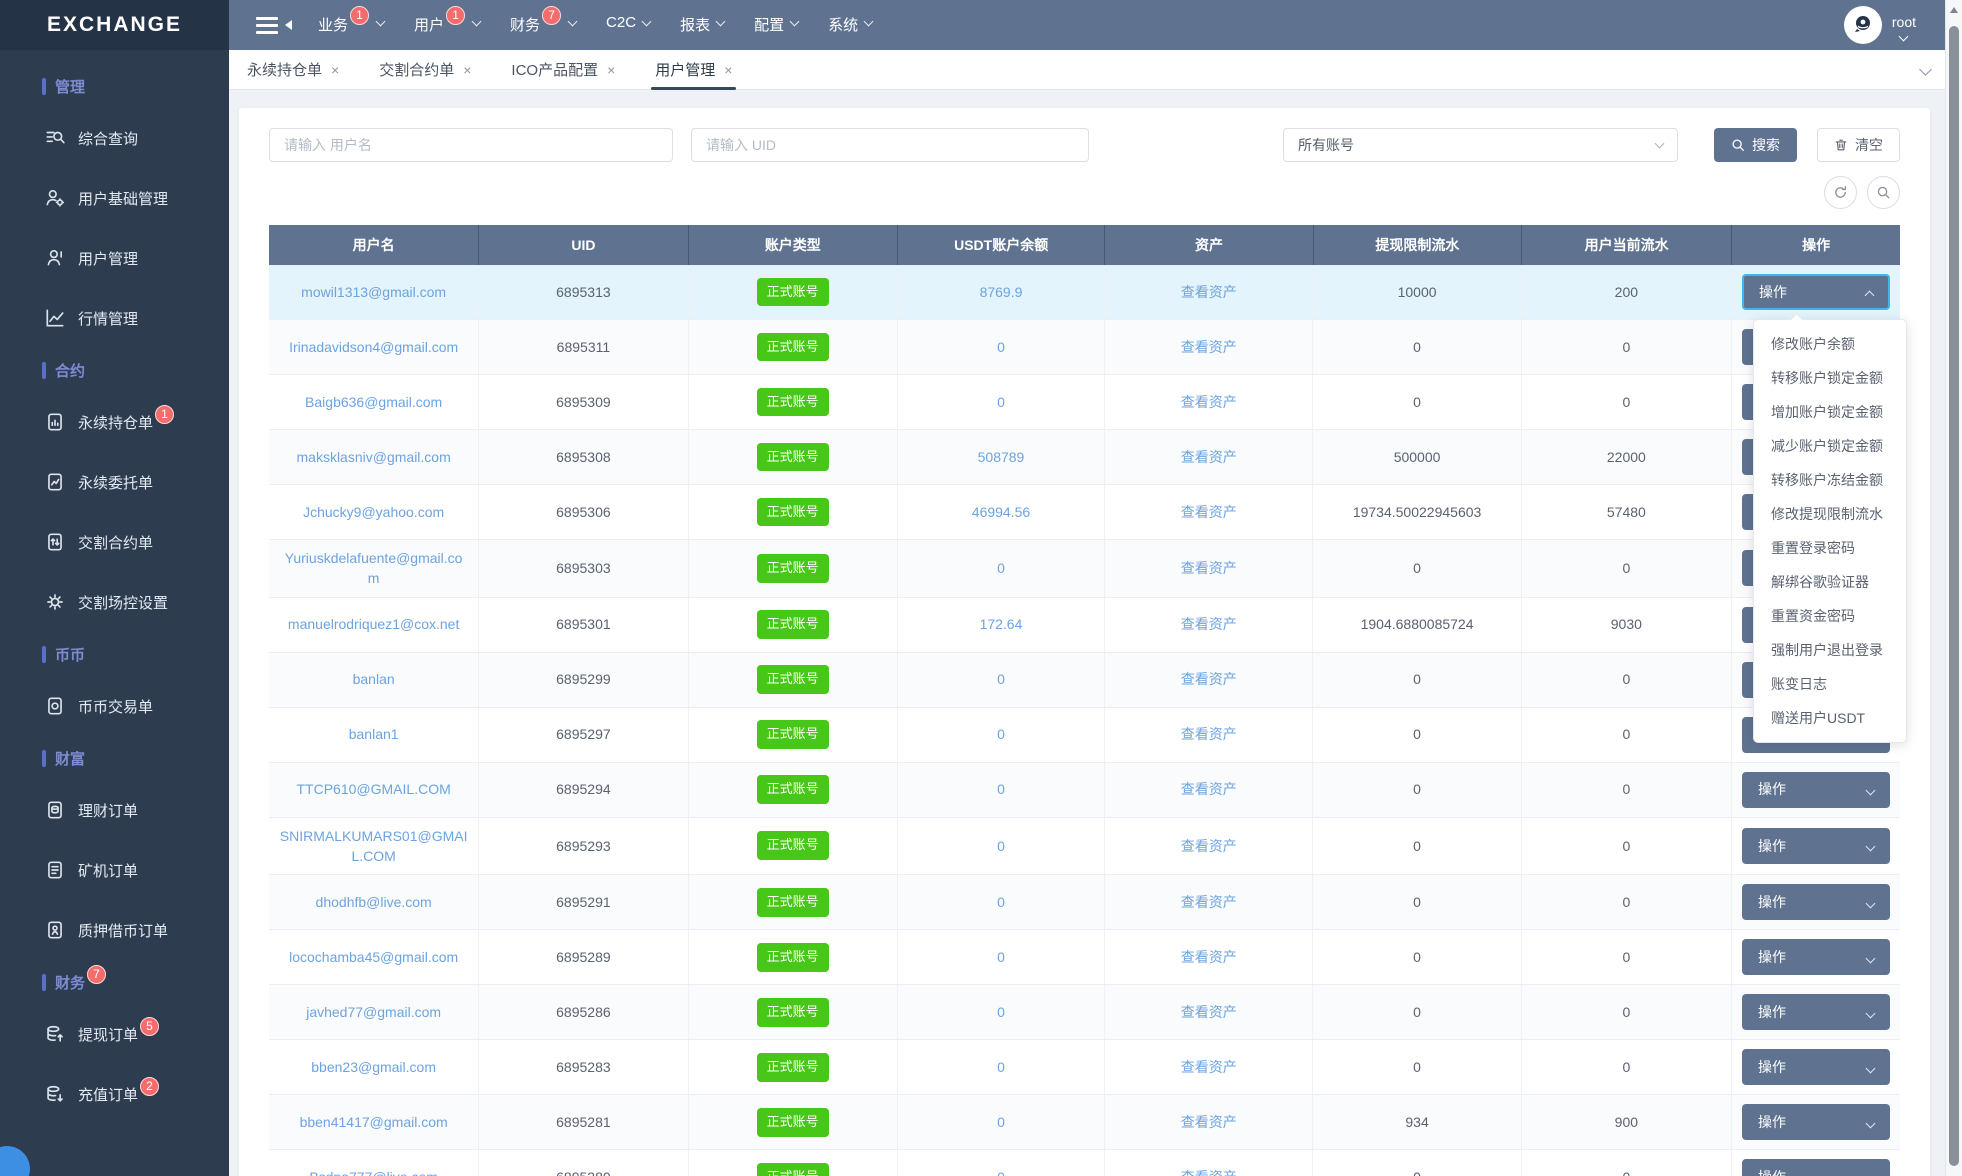  I want to click on scrollbar-up-arrow, so click(1954, 10).